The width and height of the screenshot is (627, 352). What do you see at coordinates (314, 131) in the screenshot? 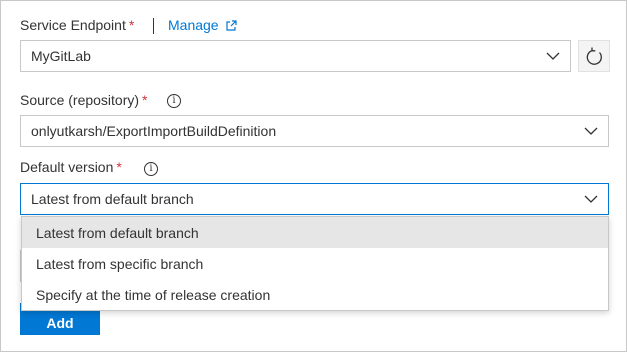
I see `source-repository-select: onlyutkarsh/ExportImportBuildDefinition` at bounding box center [314, 131].